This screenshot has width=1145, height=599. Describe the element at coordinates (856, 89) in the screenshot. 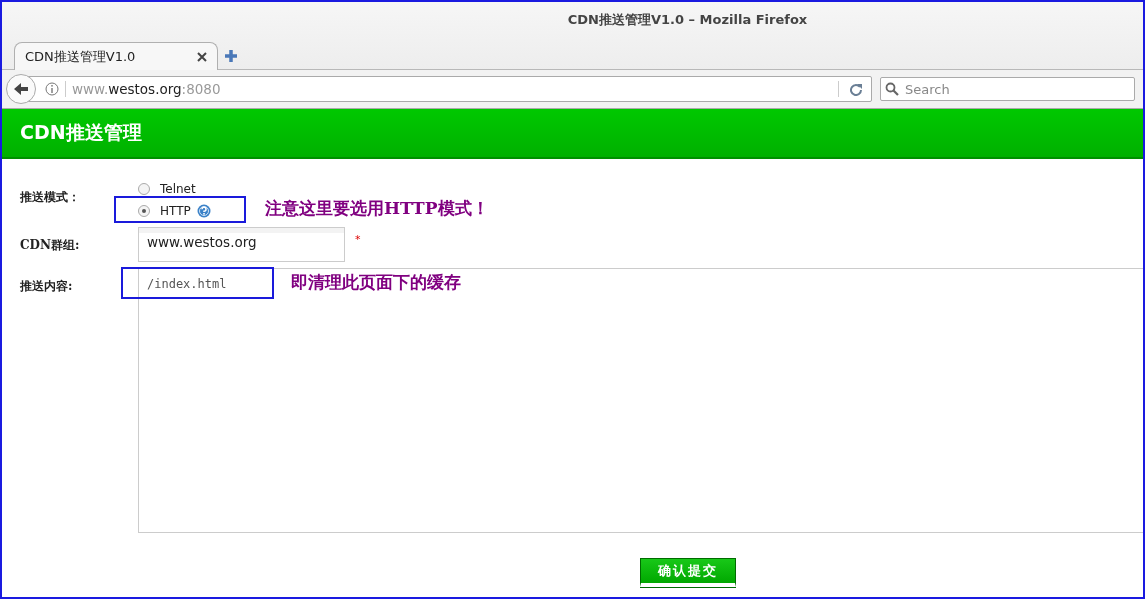

I see `reload-icon` at that location.